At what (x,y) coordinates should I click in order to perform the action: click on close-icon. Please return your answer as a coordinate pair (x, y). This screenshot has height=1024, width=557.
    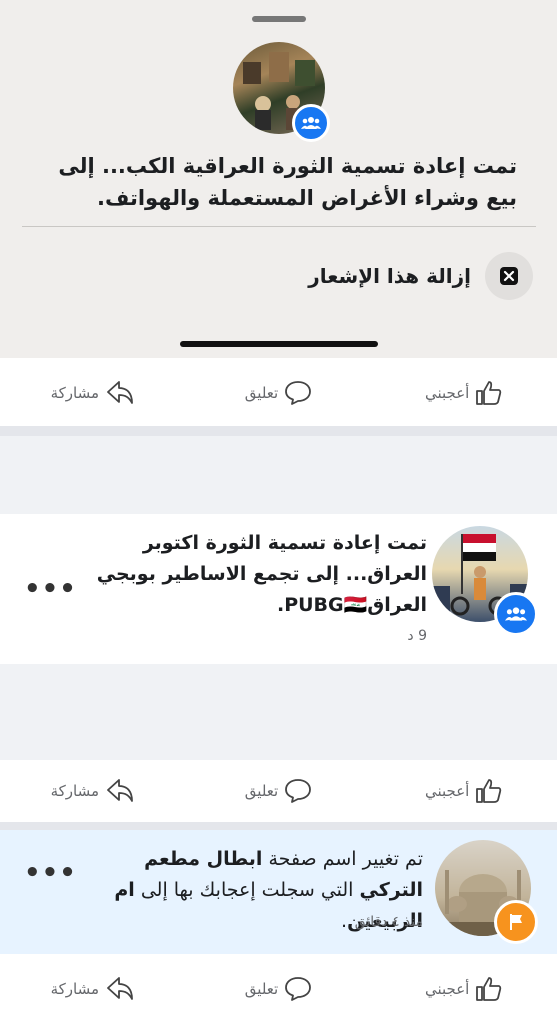
    Looking at the image, I should click on (509, 276).